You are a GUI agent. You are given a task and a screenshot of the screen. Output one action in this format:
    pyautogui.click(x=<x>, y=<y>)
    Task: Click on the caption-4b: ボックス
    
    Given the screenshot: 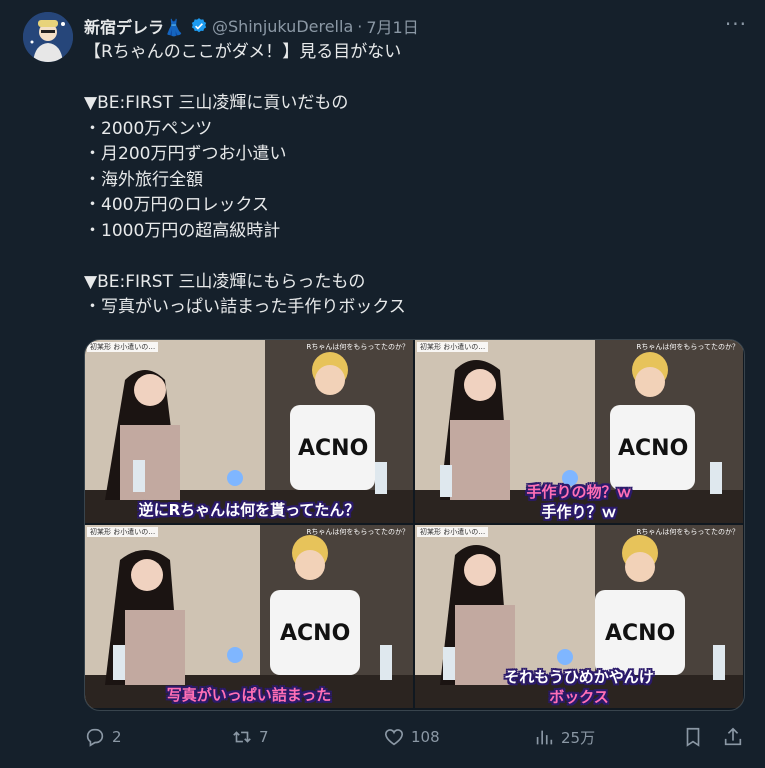 What is the action you would take?
    pyautogui.click(x=579, y=697)
    